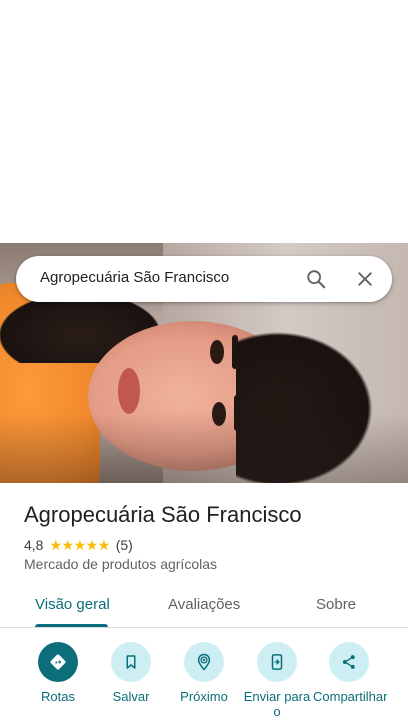 Image resolution: width=408 pixels, height=726 pixels. I want to click on review-count: (5), so click(124, 545).